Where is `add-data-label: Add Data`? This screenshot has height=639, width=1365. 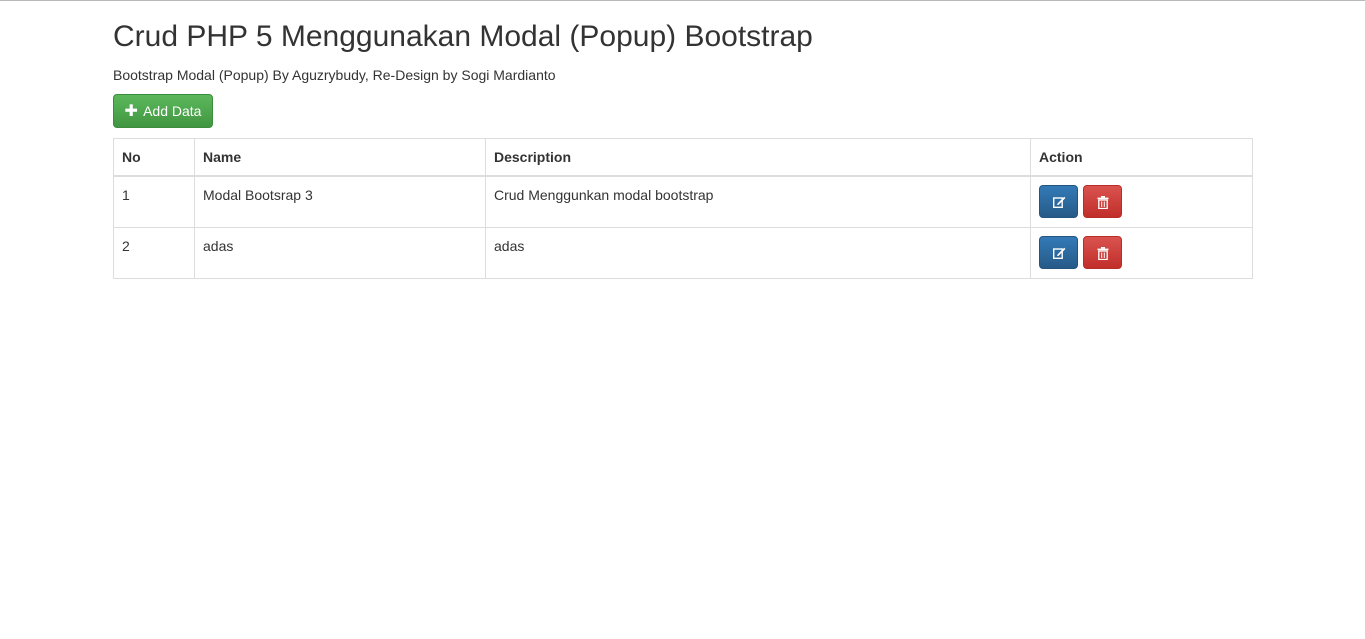 add-data-label: Add Data is located at coordinates (172, 111).